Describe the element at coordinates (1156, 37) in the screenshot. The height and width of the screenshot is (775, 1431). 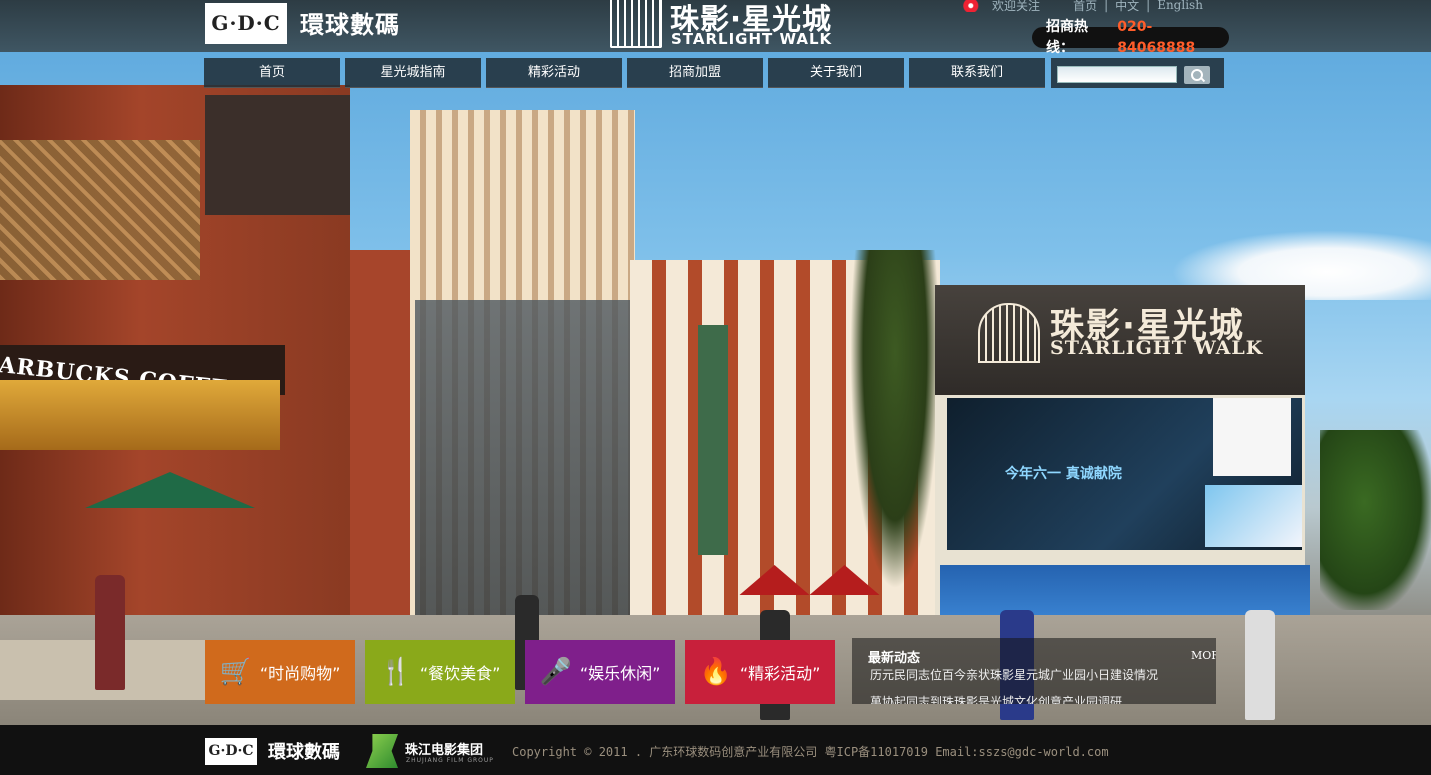
I see `hotline-number: 020-84068888` at that location.